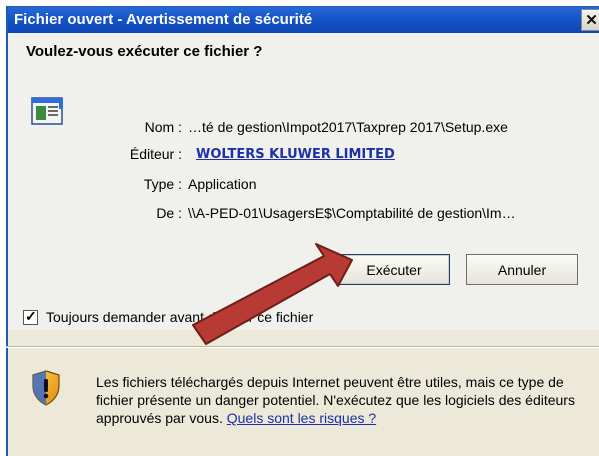  I want to click on check-icon: ✓, so click(31, 316).